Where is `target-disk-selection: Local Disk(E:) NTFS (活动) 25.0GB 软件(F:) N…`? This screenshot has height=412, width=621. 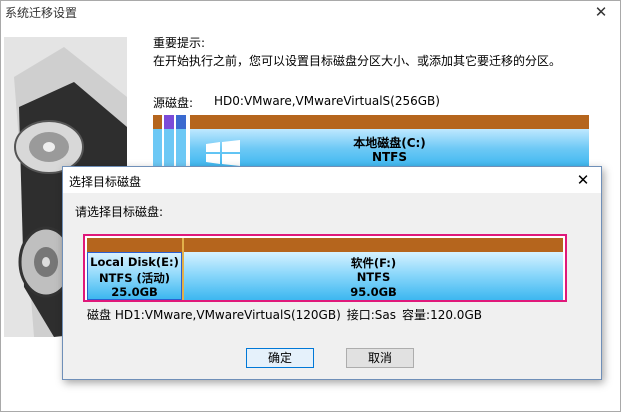 target-disk-selection: Local Disk(E:) NTFS (活动) 25.0GB 软件(F:) N… is located at coordinates (325, 268).